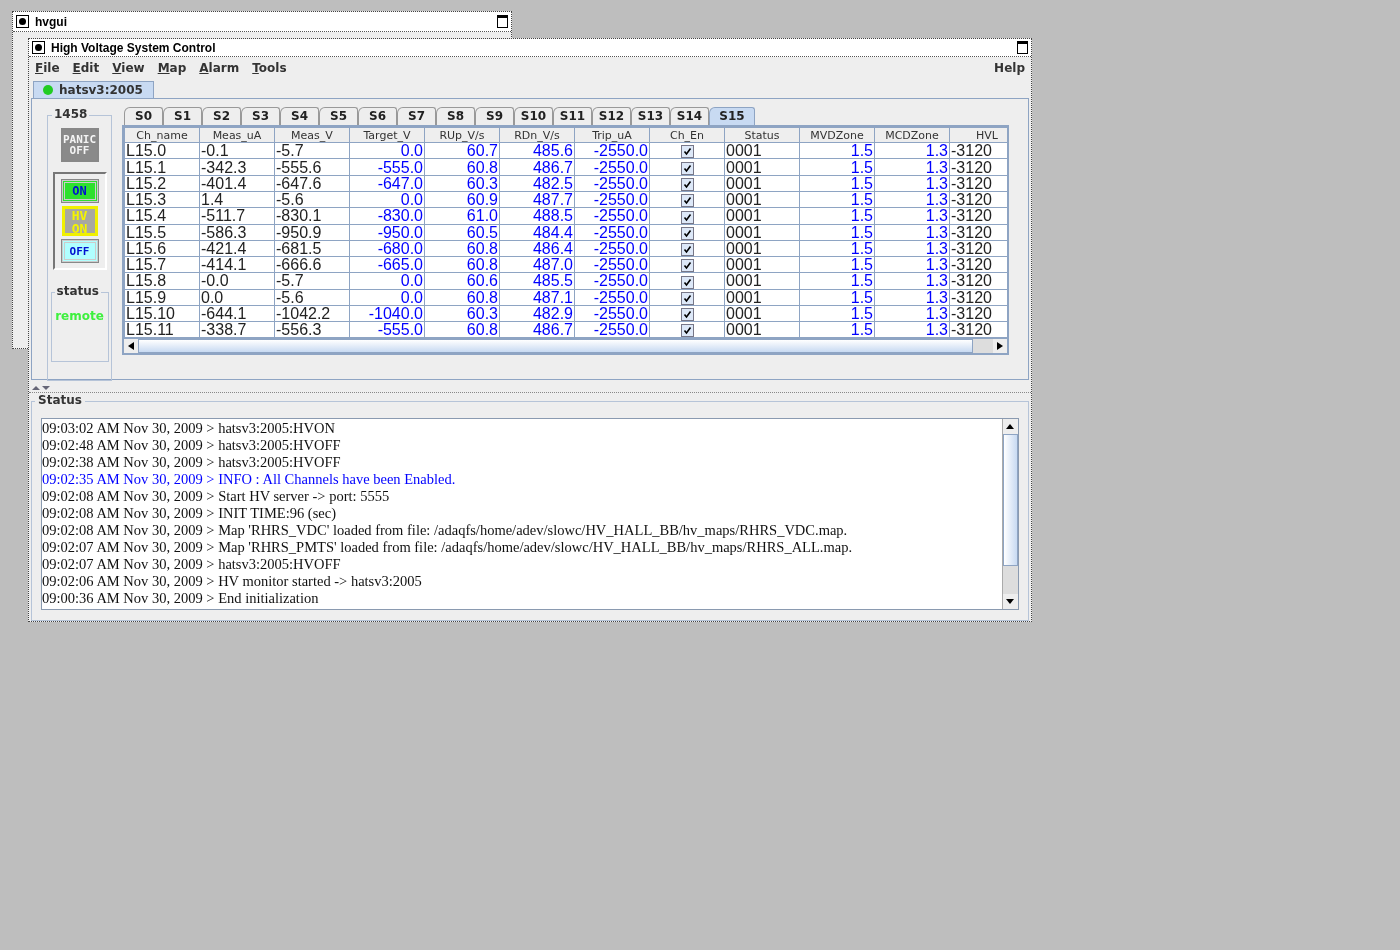 Image resolution: width=1400 pixels, height=950 pixels. Describe the element at coordinates (46, 387) in the screenshot. I see `expand-down-icon` at that location.